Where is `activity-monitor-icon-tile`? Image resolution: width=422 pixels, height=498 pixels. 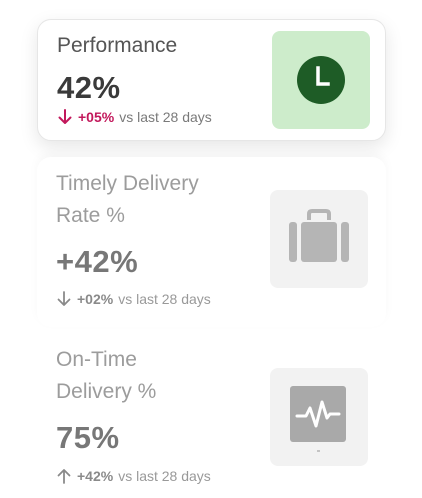 activity-monitor-icon-tile is located at coordinates (319, 417).